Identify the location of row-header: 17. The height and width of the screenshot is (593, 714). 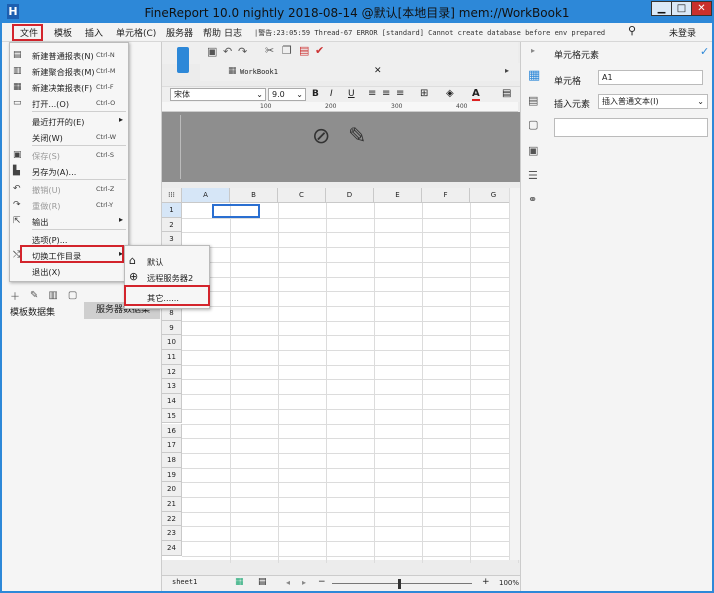
(172, 445).